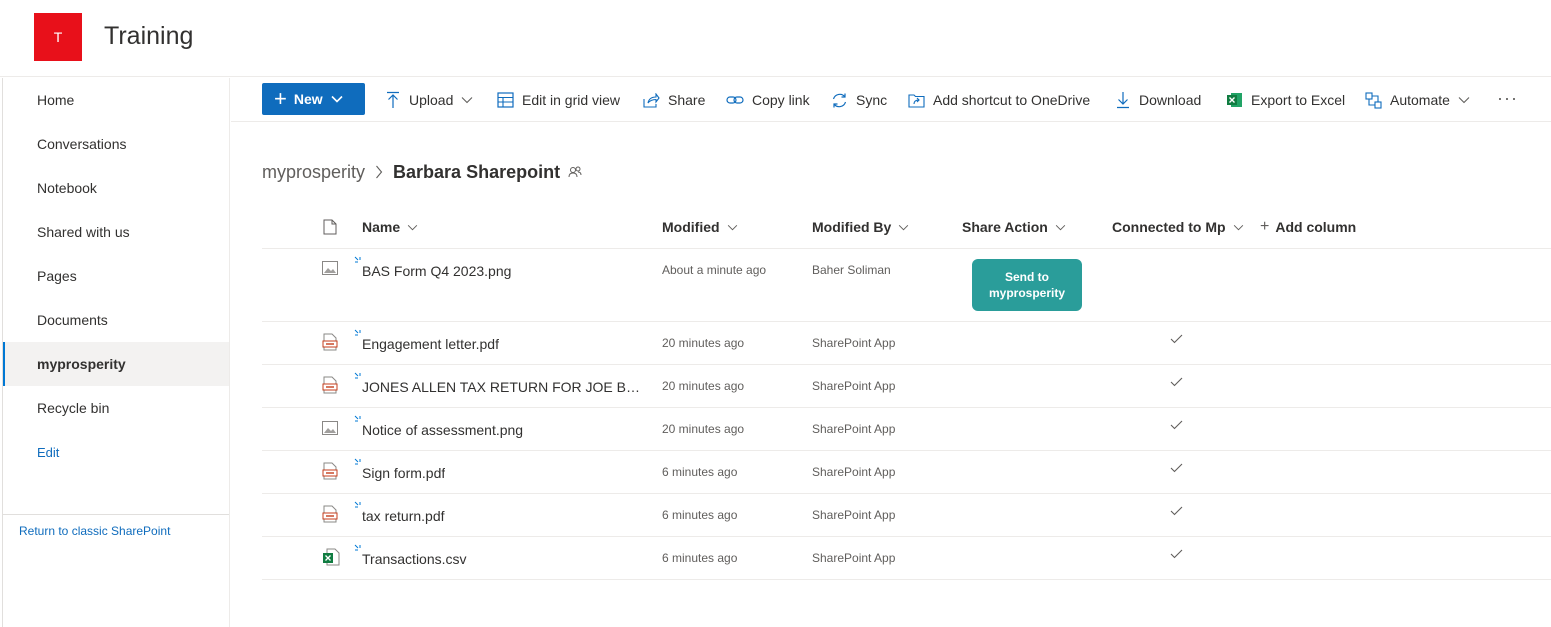 This screenshot has height=627, width=1551. What do you see at coordinates (429, 100) in the screenshot?
I see `upload-button: Upload` at bounding box center [429, 100].